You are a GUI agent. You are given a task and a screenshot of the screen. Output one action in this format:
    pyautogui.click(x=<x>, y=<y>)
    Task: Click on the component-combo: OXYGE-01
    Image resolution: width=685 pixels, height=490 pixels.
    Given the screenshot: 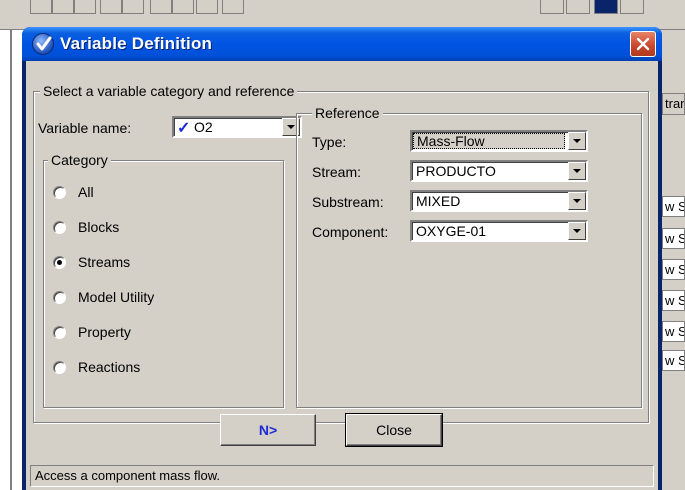 What is the action you would take?
    pyautogui.click(x=499, y=231)
    